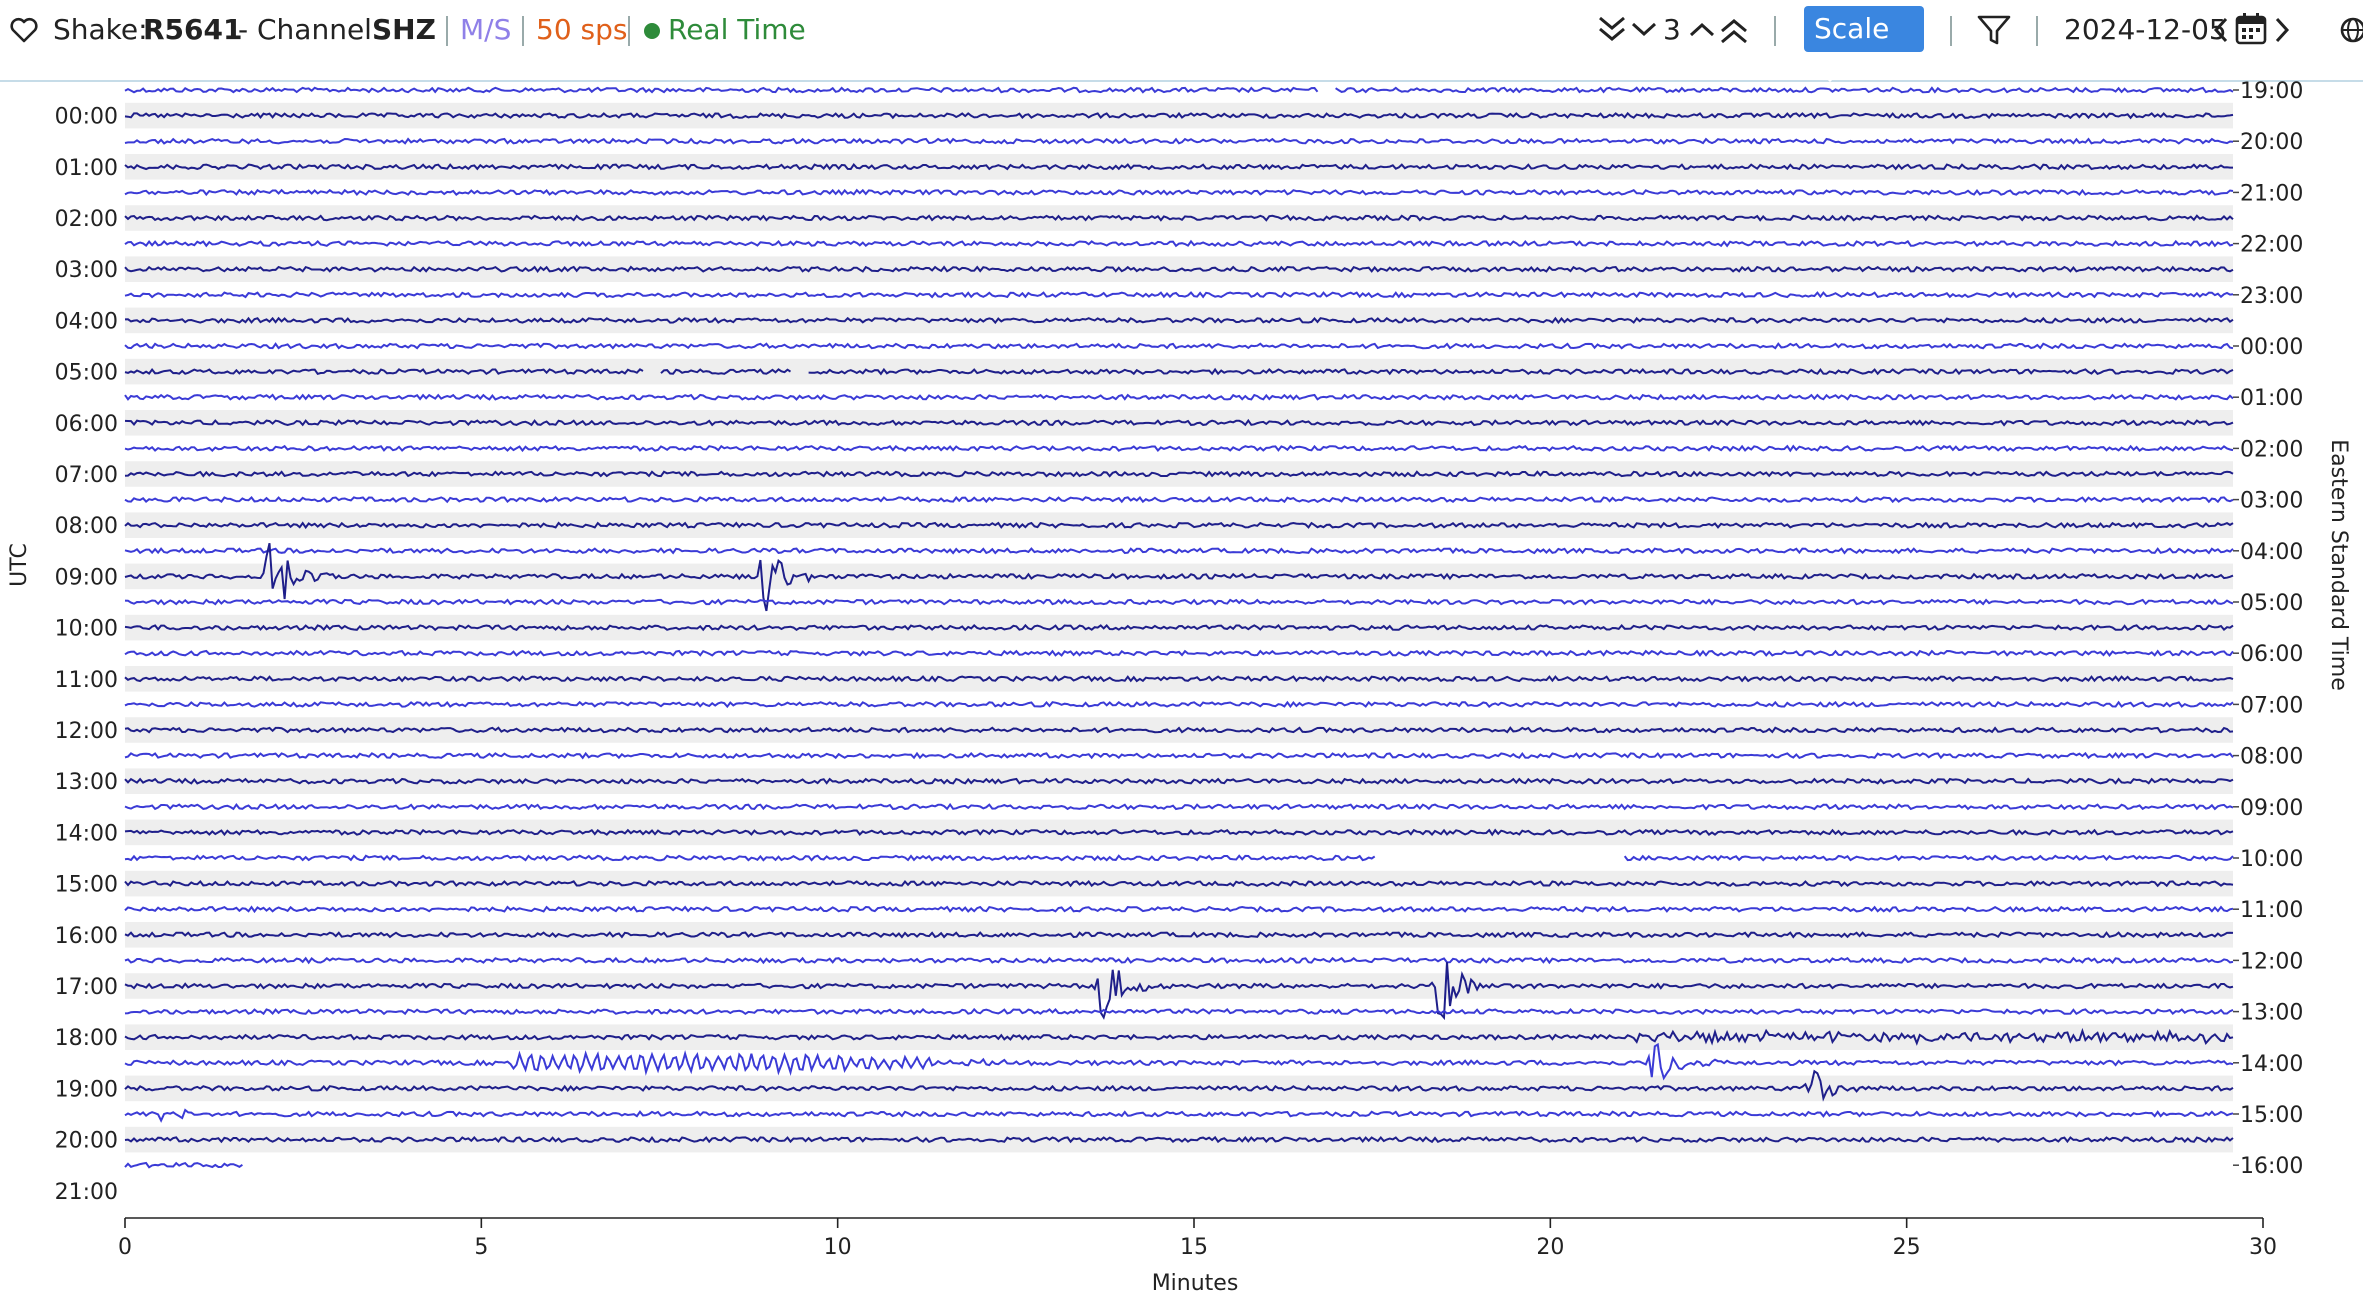 This screenshot has height=1314, width=2363. I want to click on left-time-label: 08:00, so click(86, 526).